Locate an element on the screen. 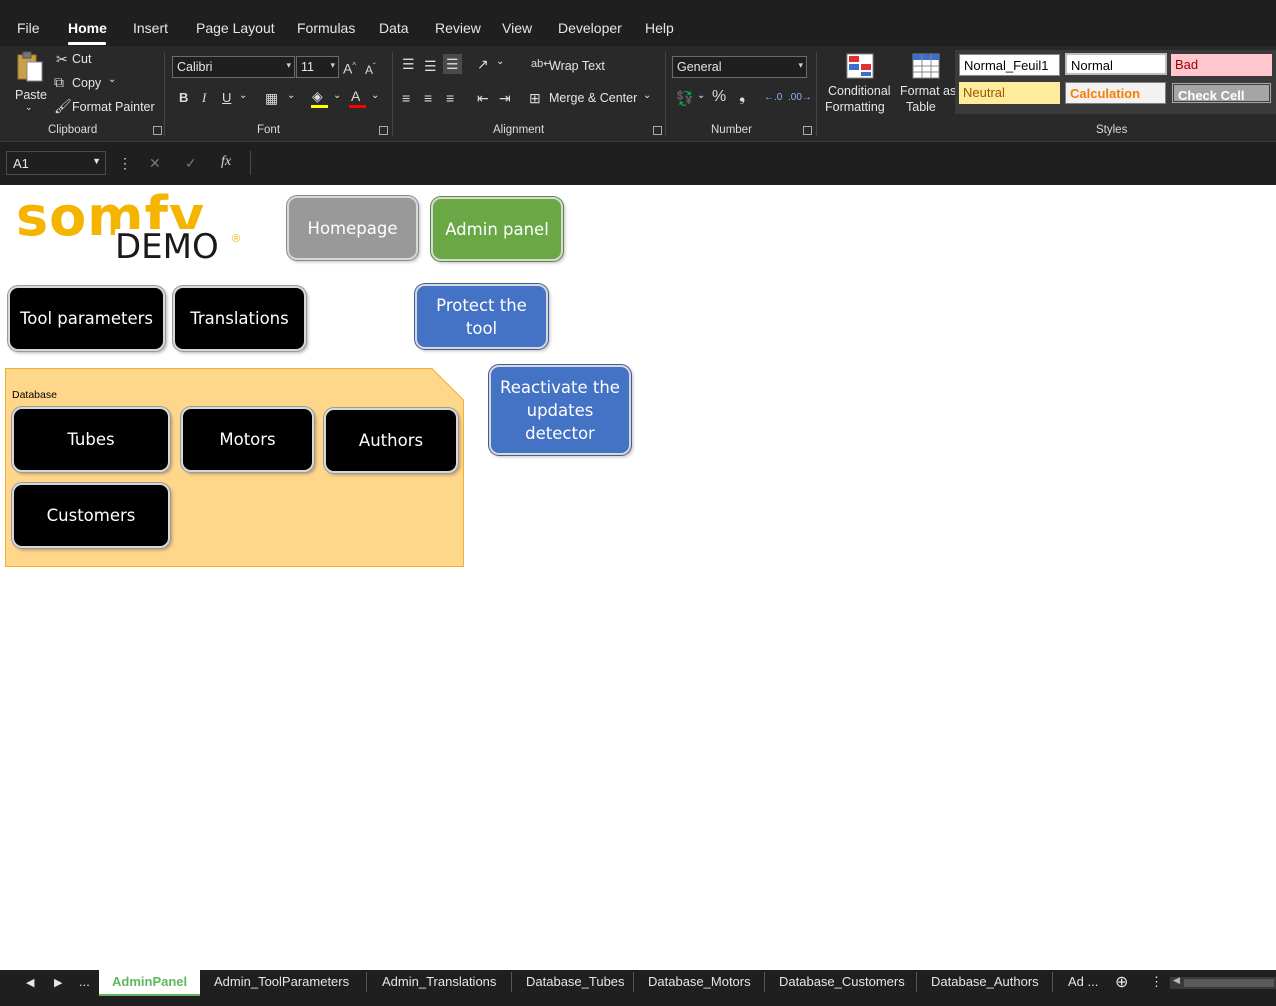 Image resolution: width=1276 pixels, height=1006 pixels. clipboard-group-label: Clipboard is located at coordinates (73, 130).